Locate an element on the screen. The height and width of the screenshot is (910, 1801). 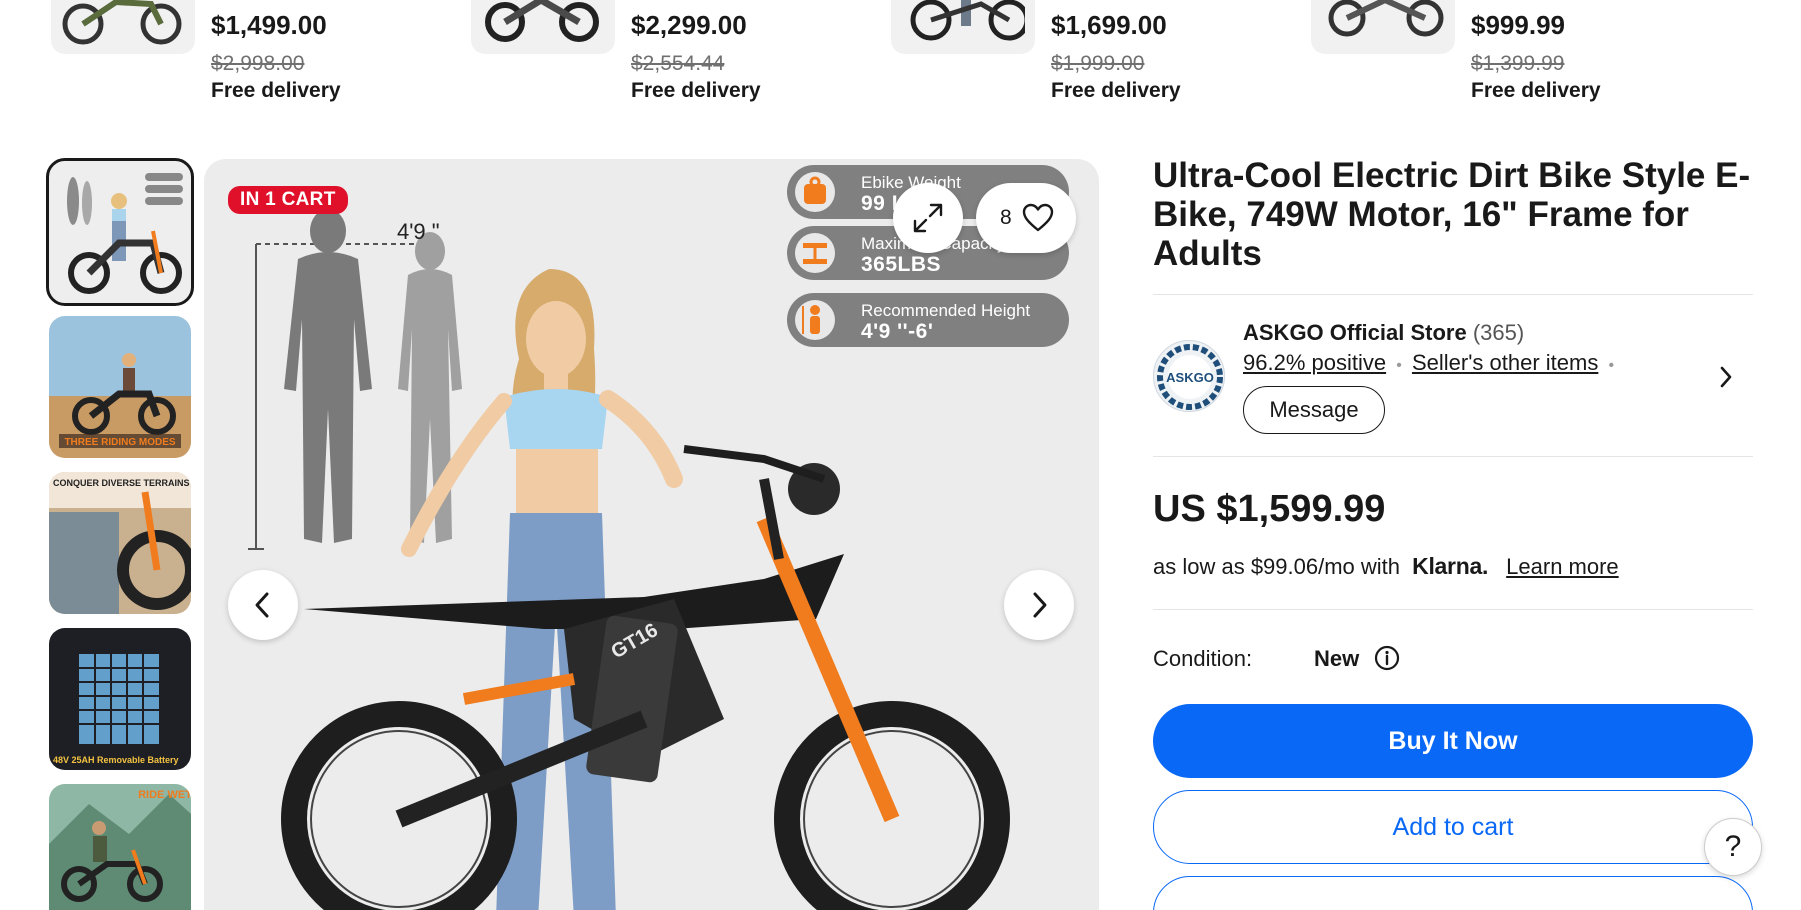
spec-badge-height: Recommended Height 4'9 ''-6' is located at coordinates (928, 320).